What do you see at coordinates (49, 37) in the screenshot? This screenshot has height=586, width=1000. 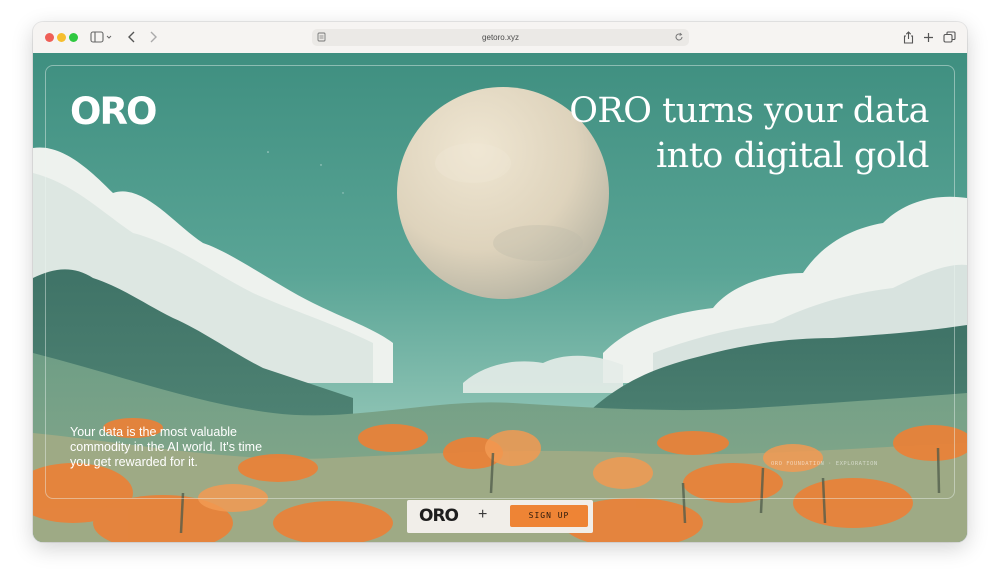 I see `close-window-button` at bounding box center [49, 37].